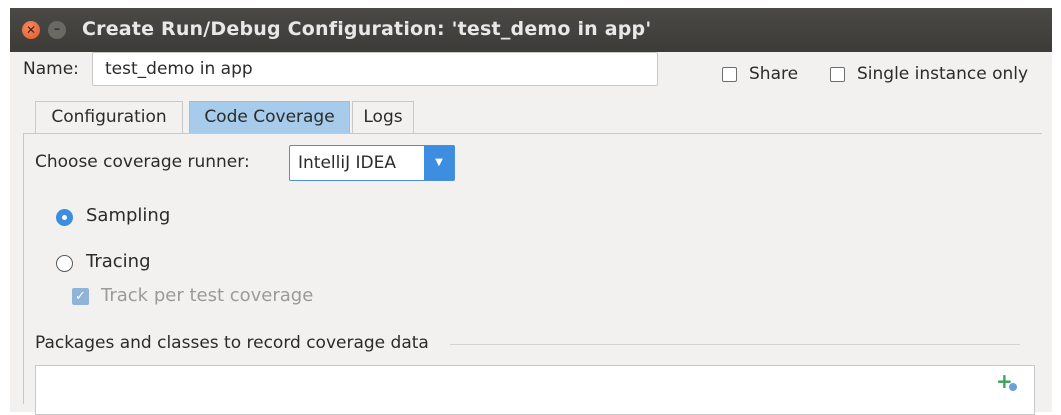 Image resolution: width=1061 pixels, height=415 pixels. I want to click on share-checkbox, so click(729, 74).